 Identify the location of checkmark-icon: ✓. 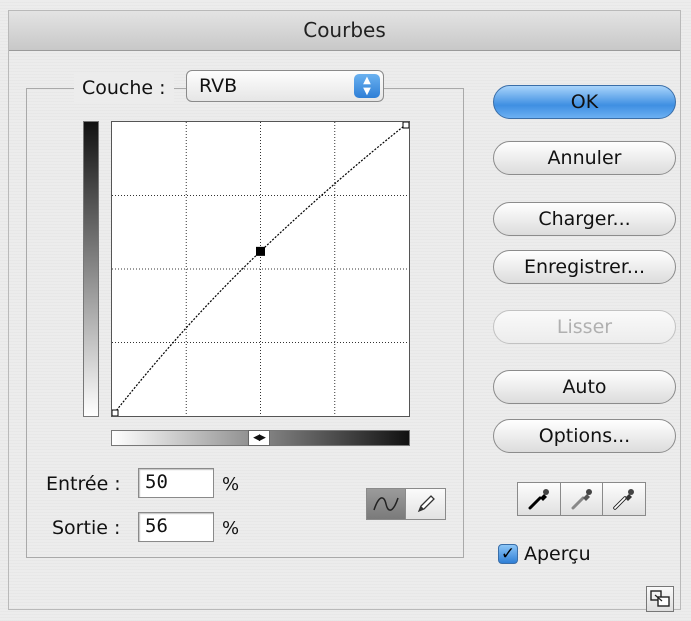
(508, 554).